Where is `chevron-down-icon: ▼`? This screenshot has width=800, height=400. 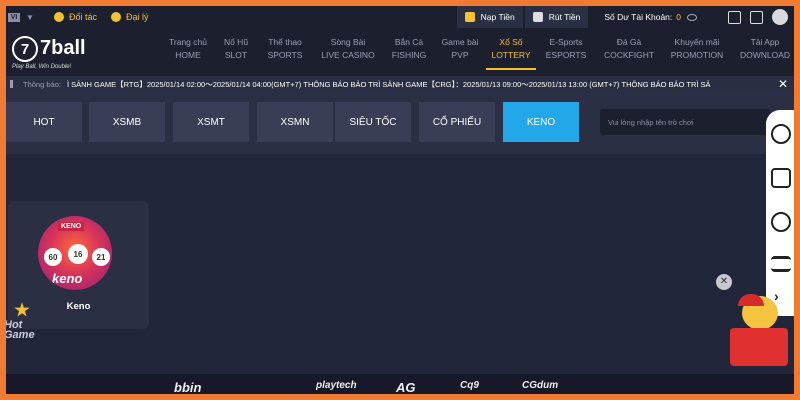 chevron-down-icon: ▼ is located at coordinates (30, 17).